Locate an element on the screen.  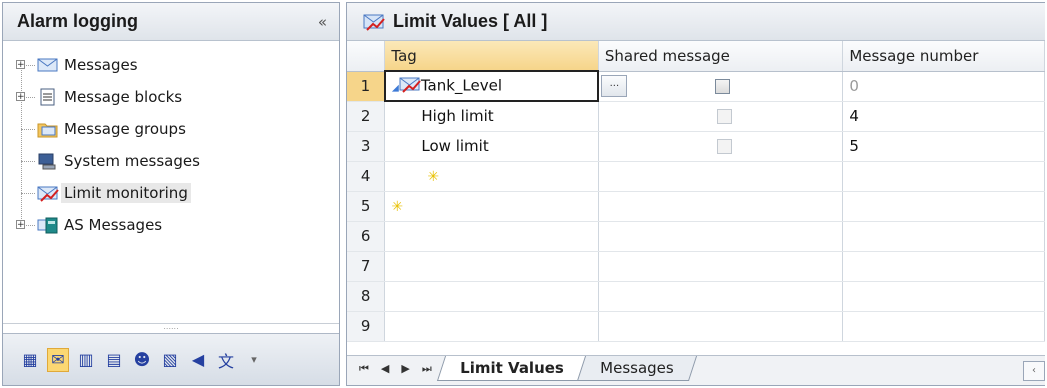
tab-navigation: ⏮ ◀ ▶ ⏭ is located at coordinates (394, 366).